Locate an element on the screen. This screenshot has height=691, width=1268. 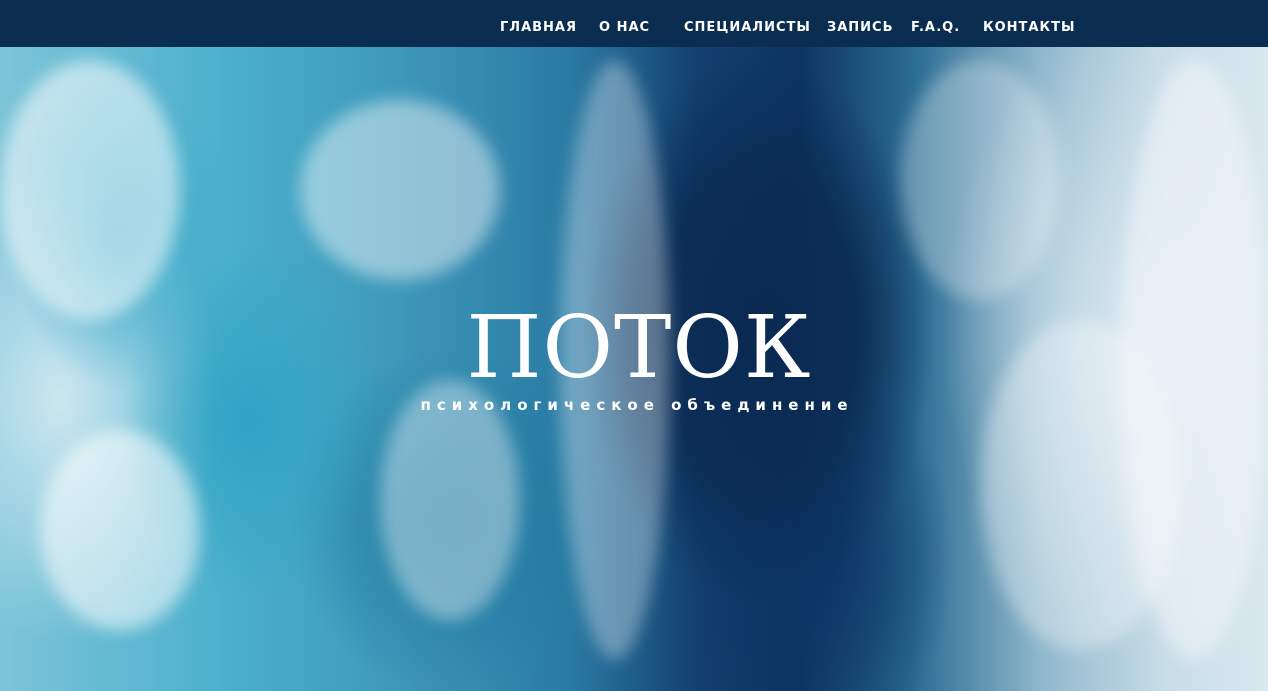
brand-title: ПОТОК is located at coordinates (639, 348).